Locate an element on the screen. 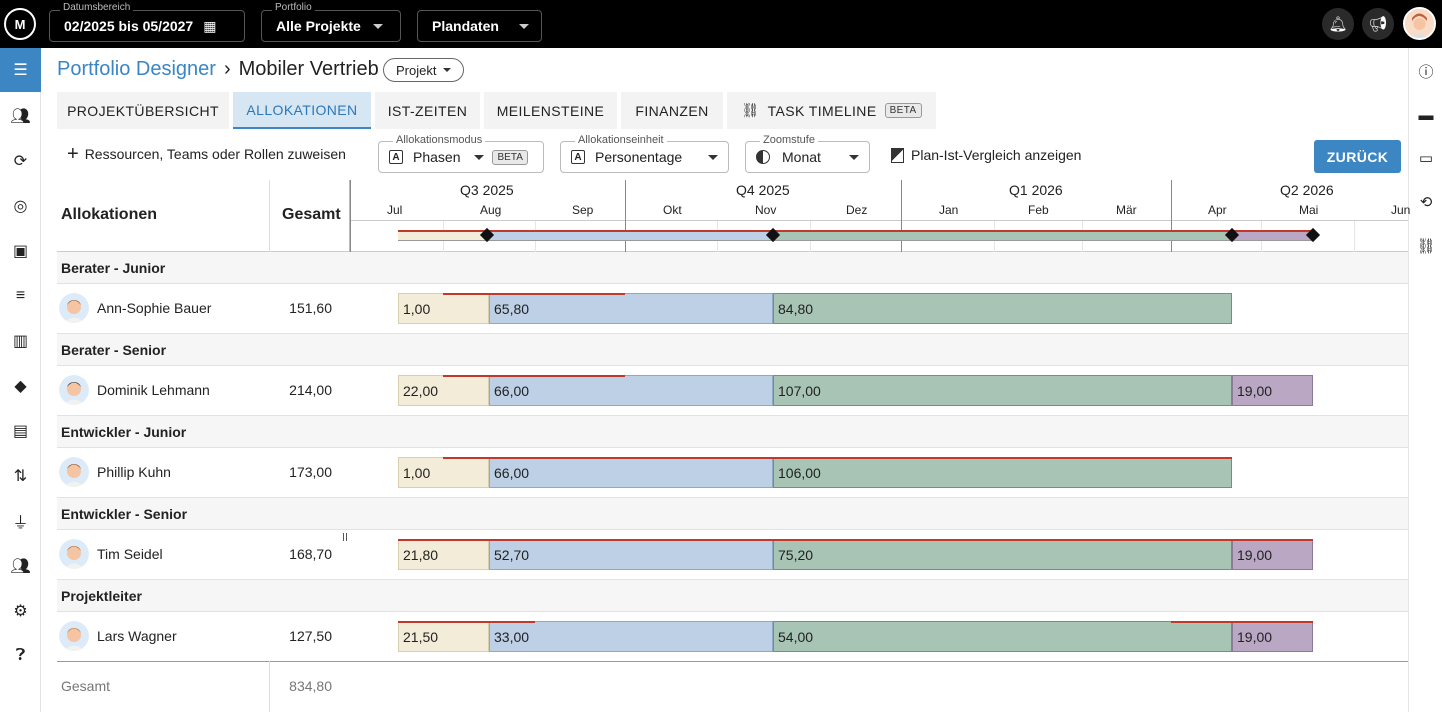  chevron-down-icon is located at coordinates (377, 26).